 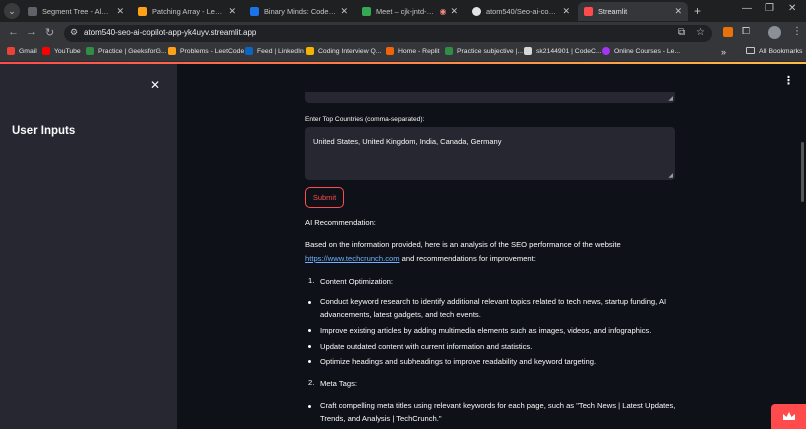 I want to click on tab-meet: Meet – cjk-jntd-cjm ◉ ✕, so click(x=410, y=11).